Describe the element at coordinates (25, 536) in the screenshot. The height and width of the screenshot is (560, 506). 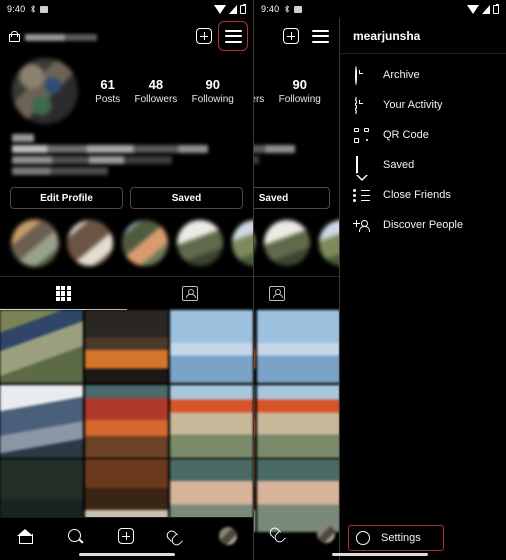
I see `nav-home-button` at that location.